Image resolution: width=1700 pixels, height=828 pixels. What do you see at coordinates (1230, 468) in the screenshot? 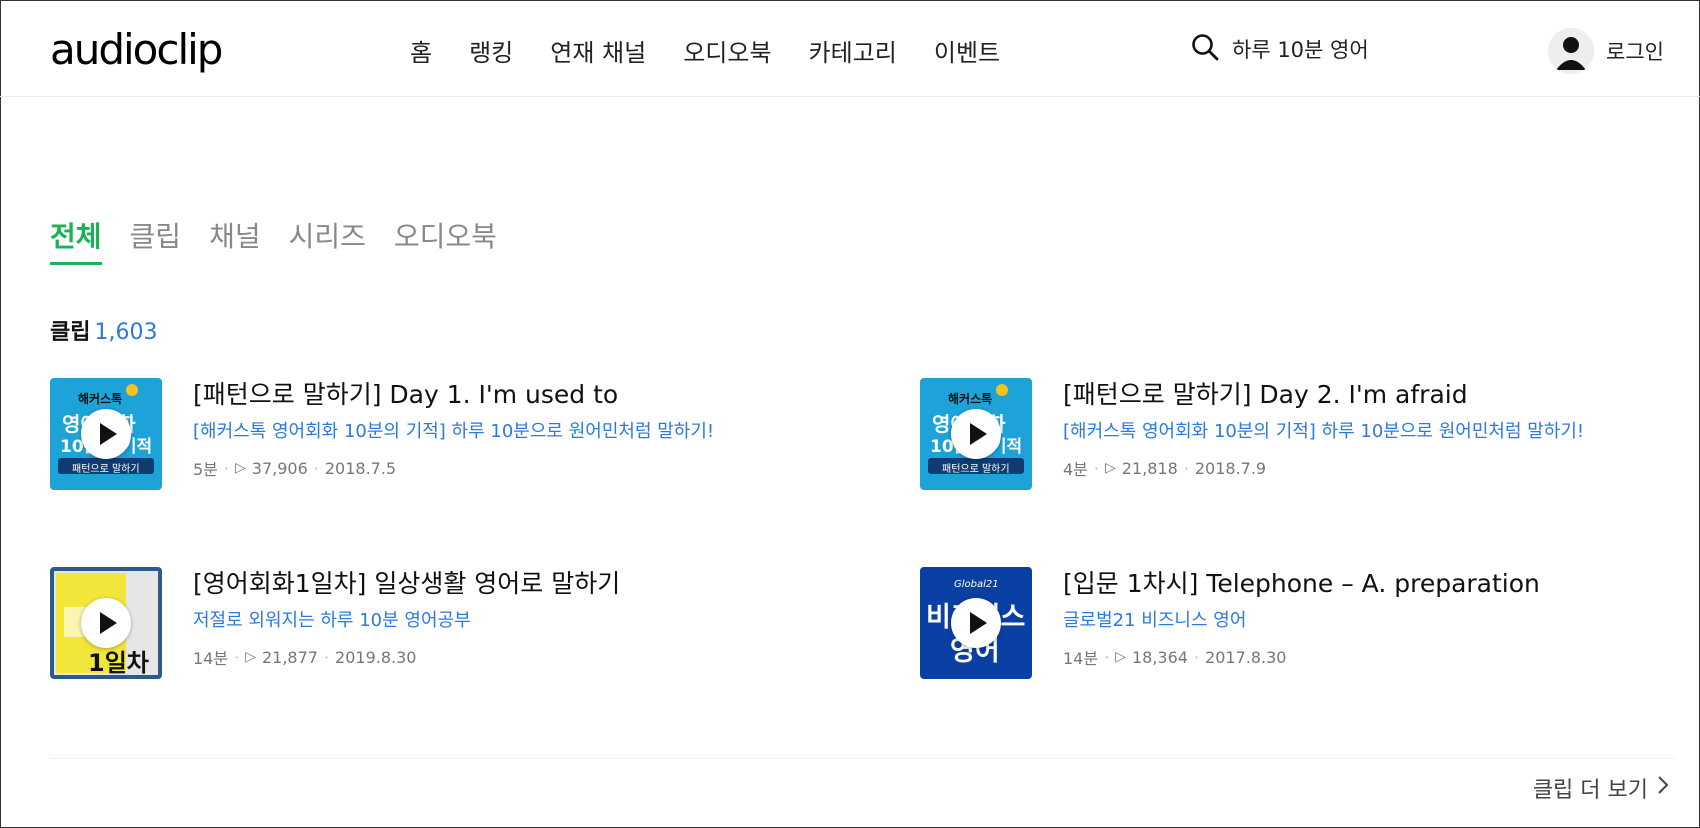
I see `clip-date: 2018.7.9` at bounding box center [1230, 468].